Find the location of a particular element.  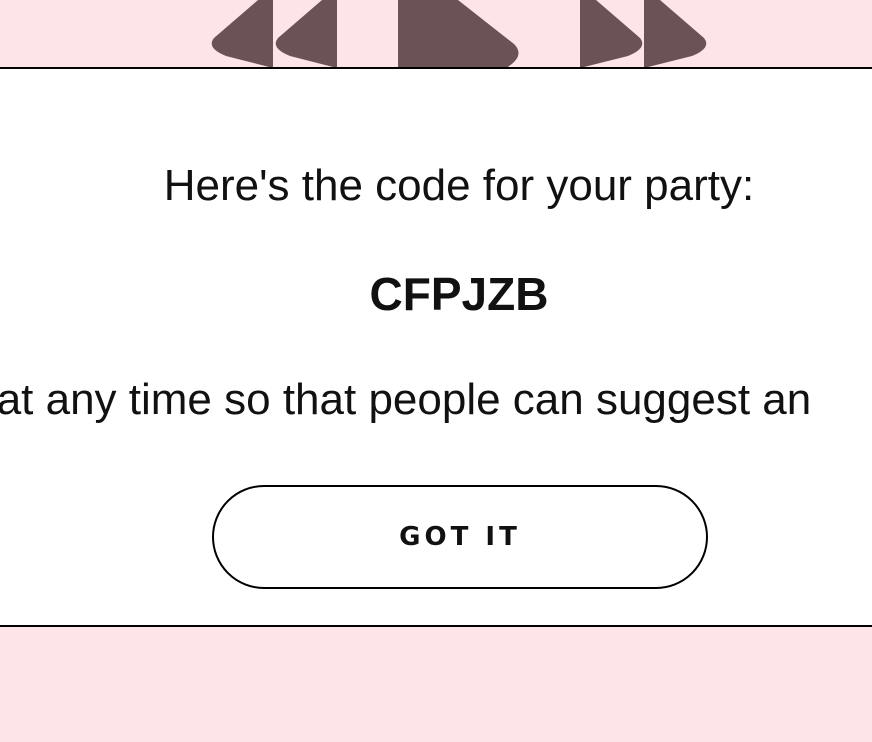

party-code: CFPJZB is located at coordinates (459, 294).